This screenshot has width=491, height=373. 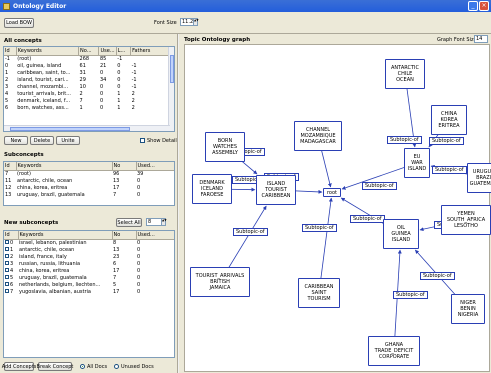 I want to click on topic-node-caribbean: CARIBBEAN SAINT TOURISM, so click(x=319, y=293).